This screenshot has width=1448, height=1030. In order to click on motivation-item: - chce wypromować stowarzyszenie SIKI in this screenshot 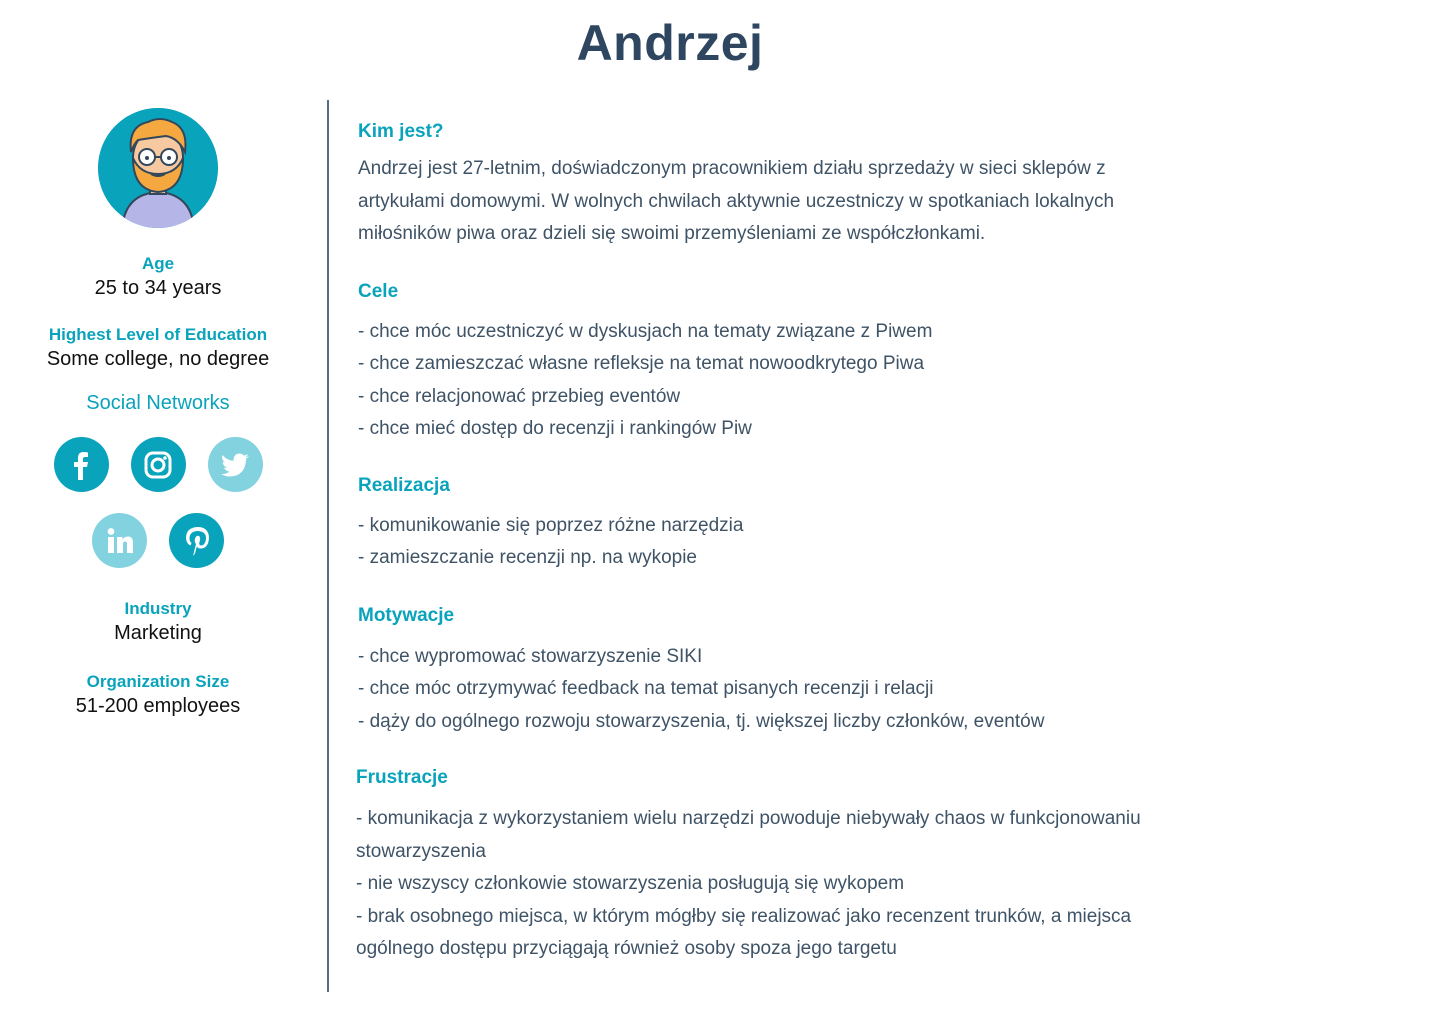, I will do `click(530, 656)`.